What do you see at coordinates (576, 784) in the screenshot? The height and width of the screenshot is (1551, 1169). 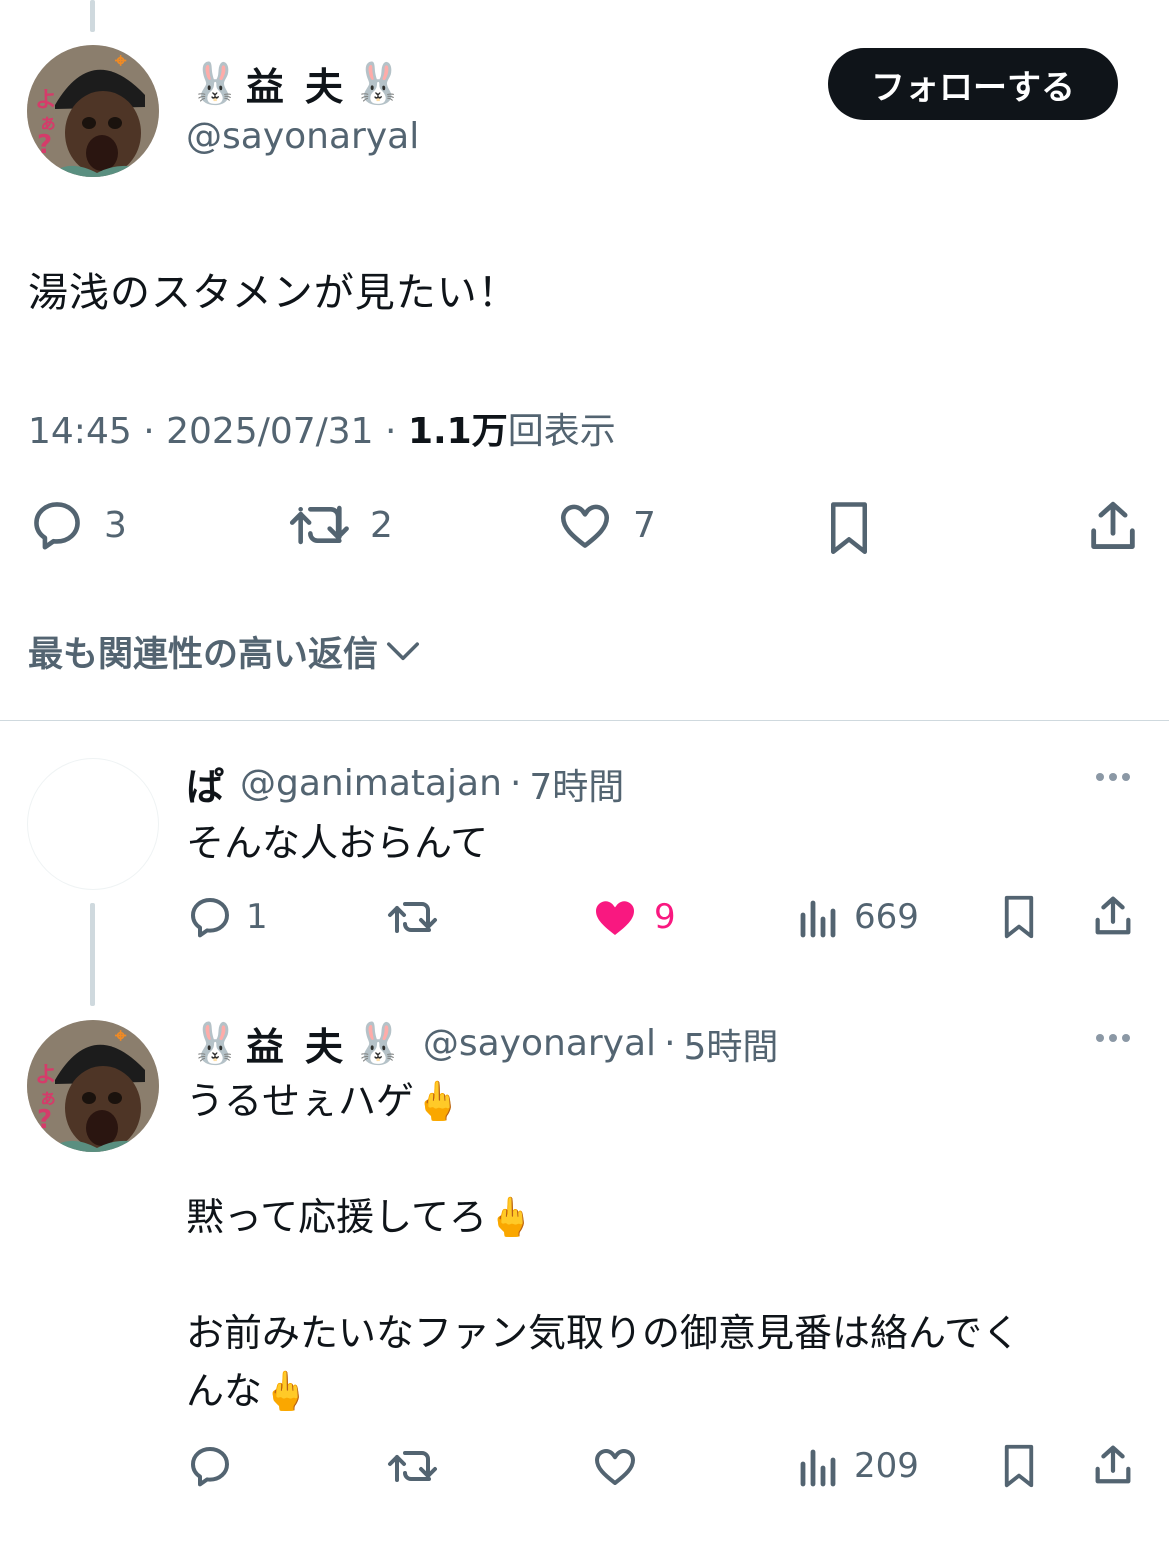 I see `reply-age: 7時間` at bounding box center [576, 784].